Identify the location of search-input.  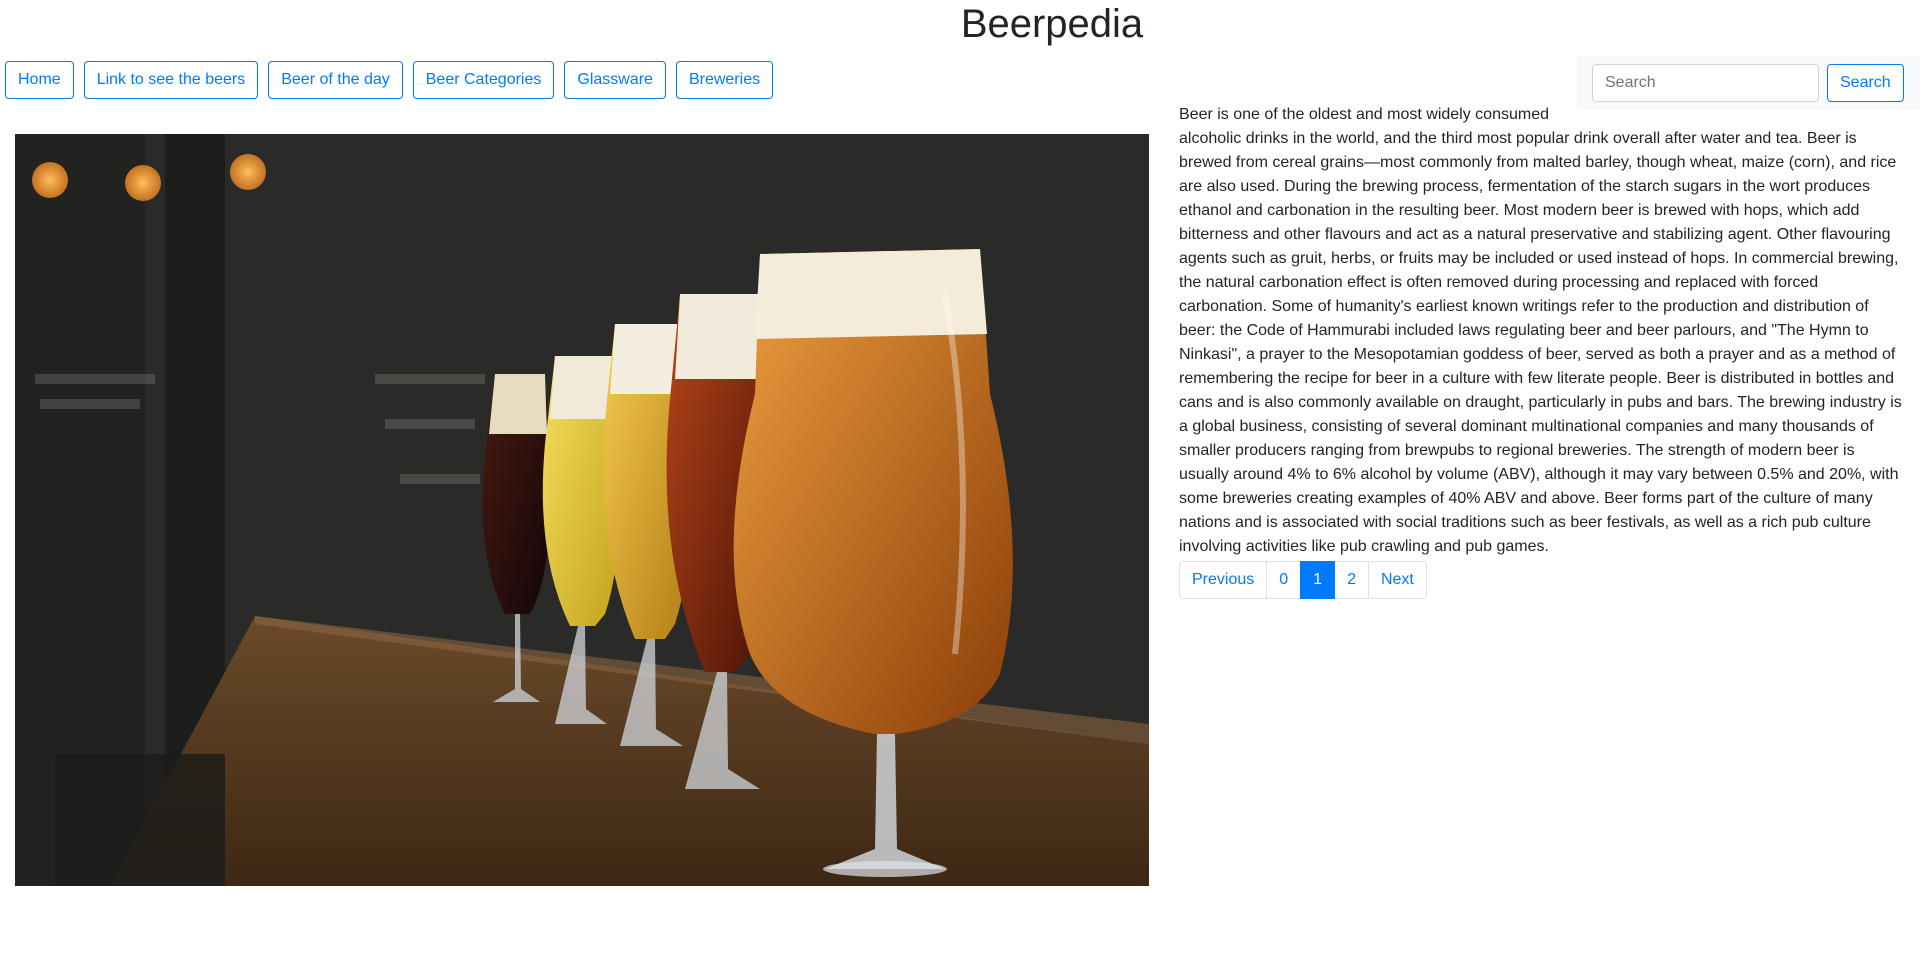
(1705, 83).